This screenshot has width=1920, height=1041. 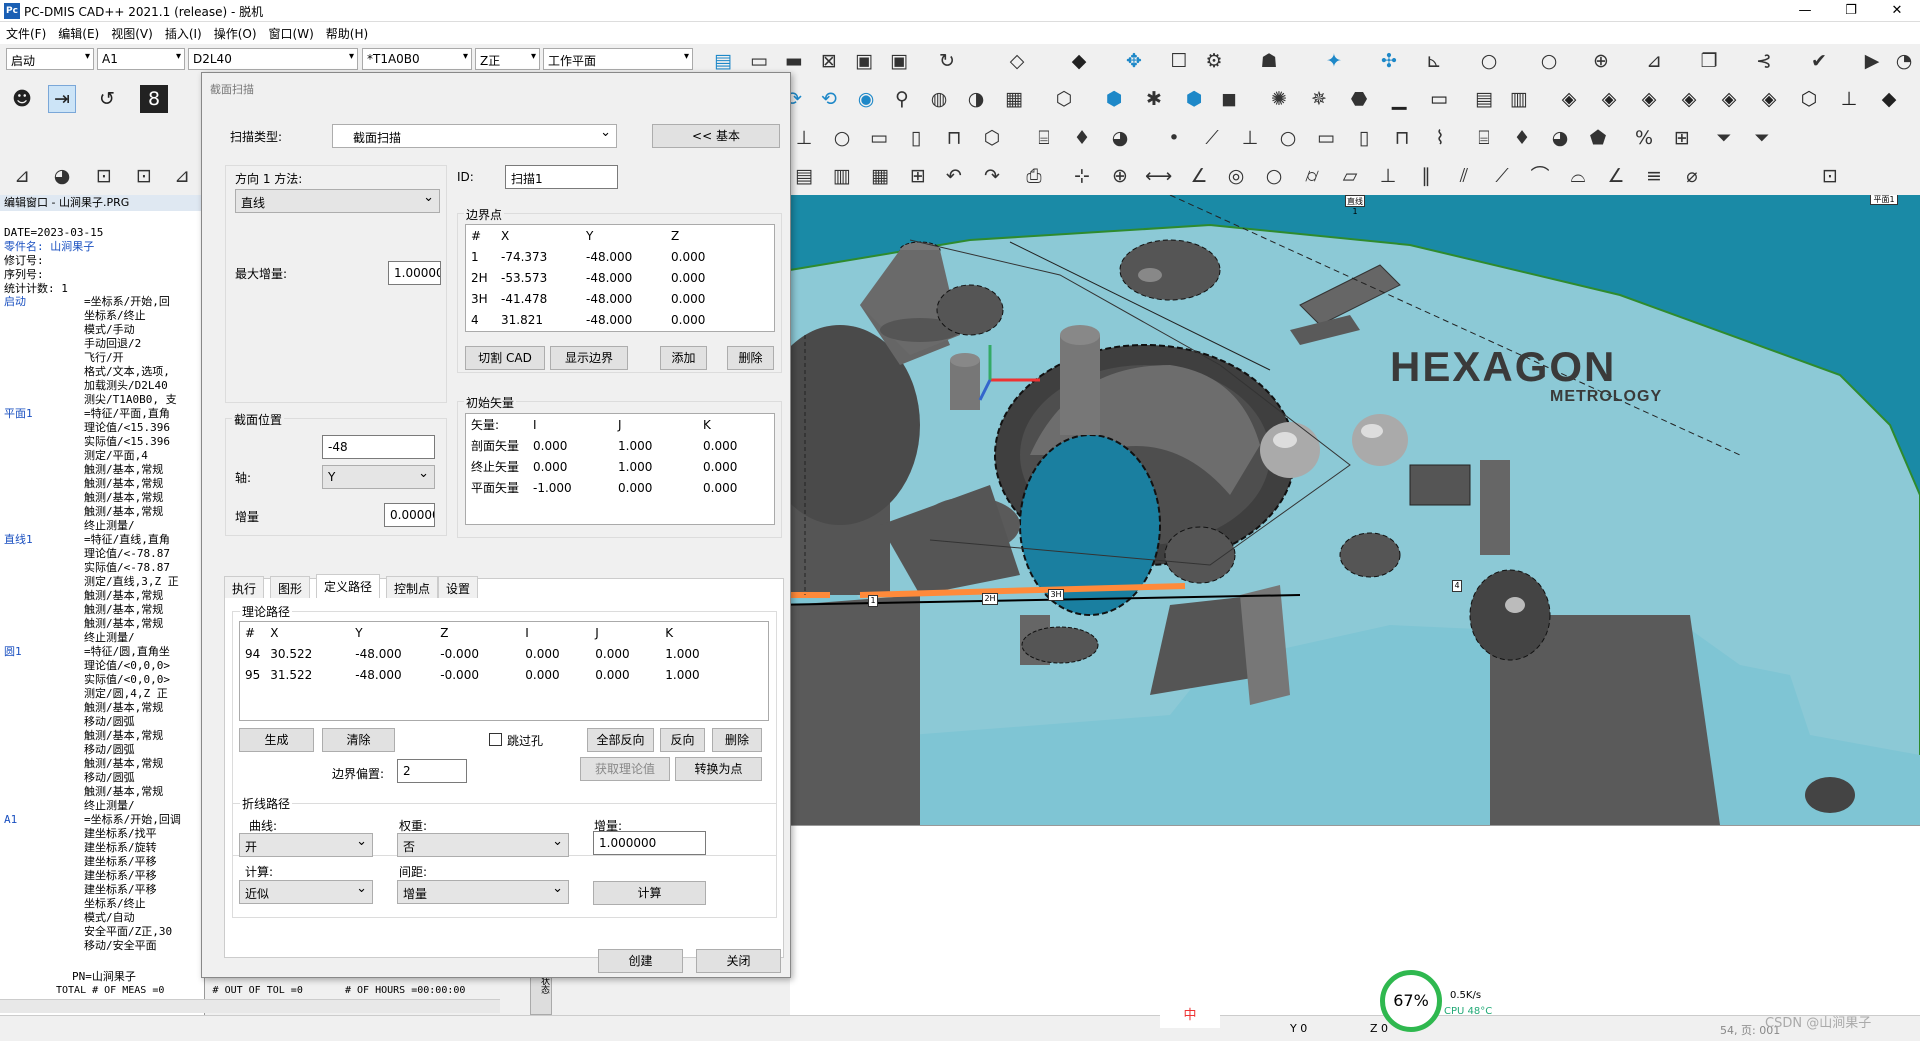 I want to click on table-row: 94 30.522 -48.000 -0.000 0.000 0.000 1.000, so click(x=485, y=653).